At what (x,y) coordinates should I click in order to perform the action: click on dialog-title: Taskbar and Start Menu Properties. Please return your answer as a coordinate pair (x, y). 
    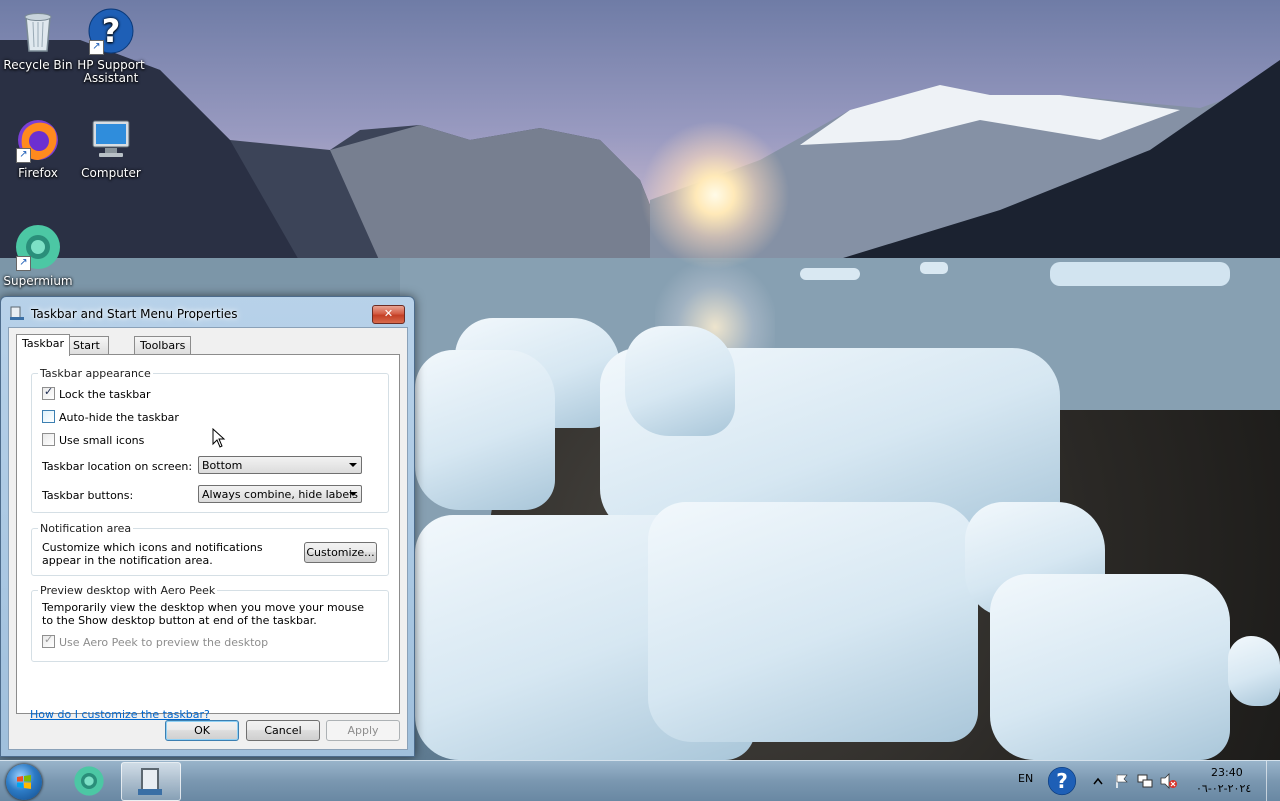
    Looking at the image, I should click on (134, 314).